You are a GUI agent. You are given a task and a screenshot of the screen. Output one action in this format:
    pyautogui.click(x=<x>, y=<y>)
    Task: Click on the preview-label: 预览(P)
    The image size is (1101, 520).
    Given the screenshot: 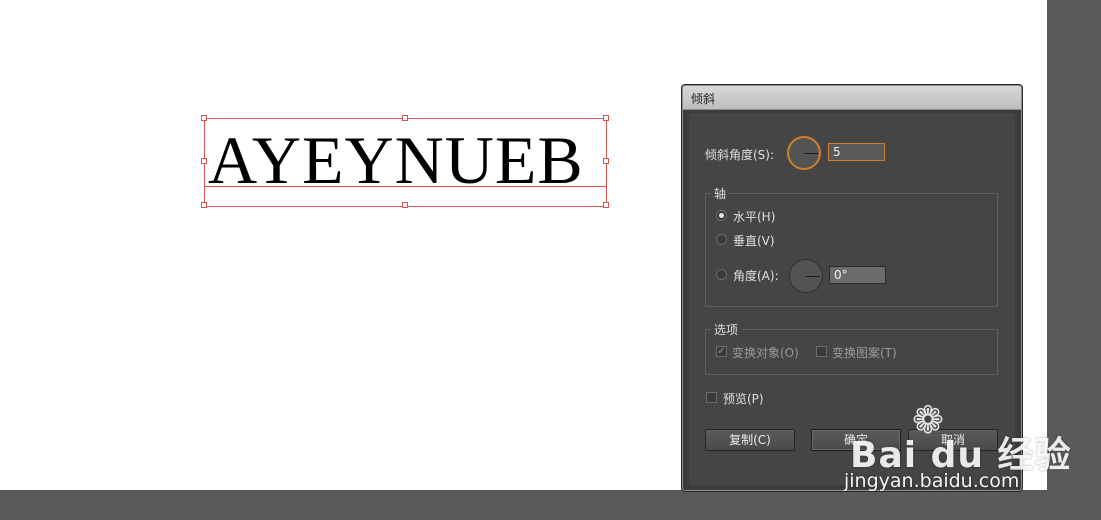 What is the action you would take?
    pyautogui.click(x=743, y=398)
    